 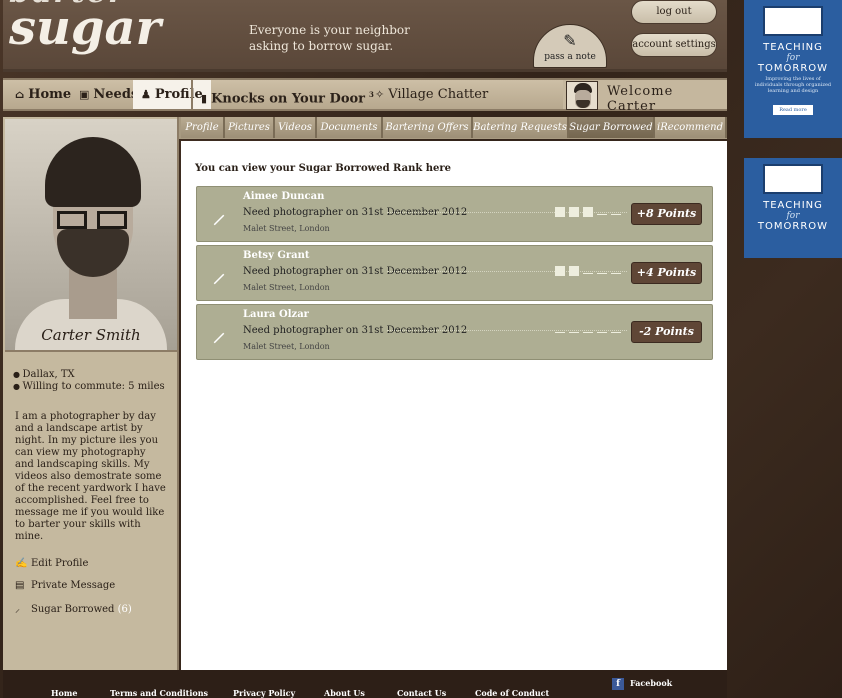 What do you see at coordinates (21, 563) in the screenshot?
I see `edit-icon: ✍` at bounding box center [21, 563].